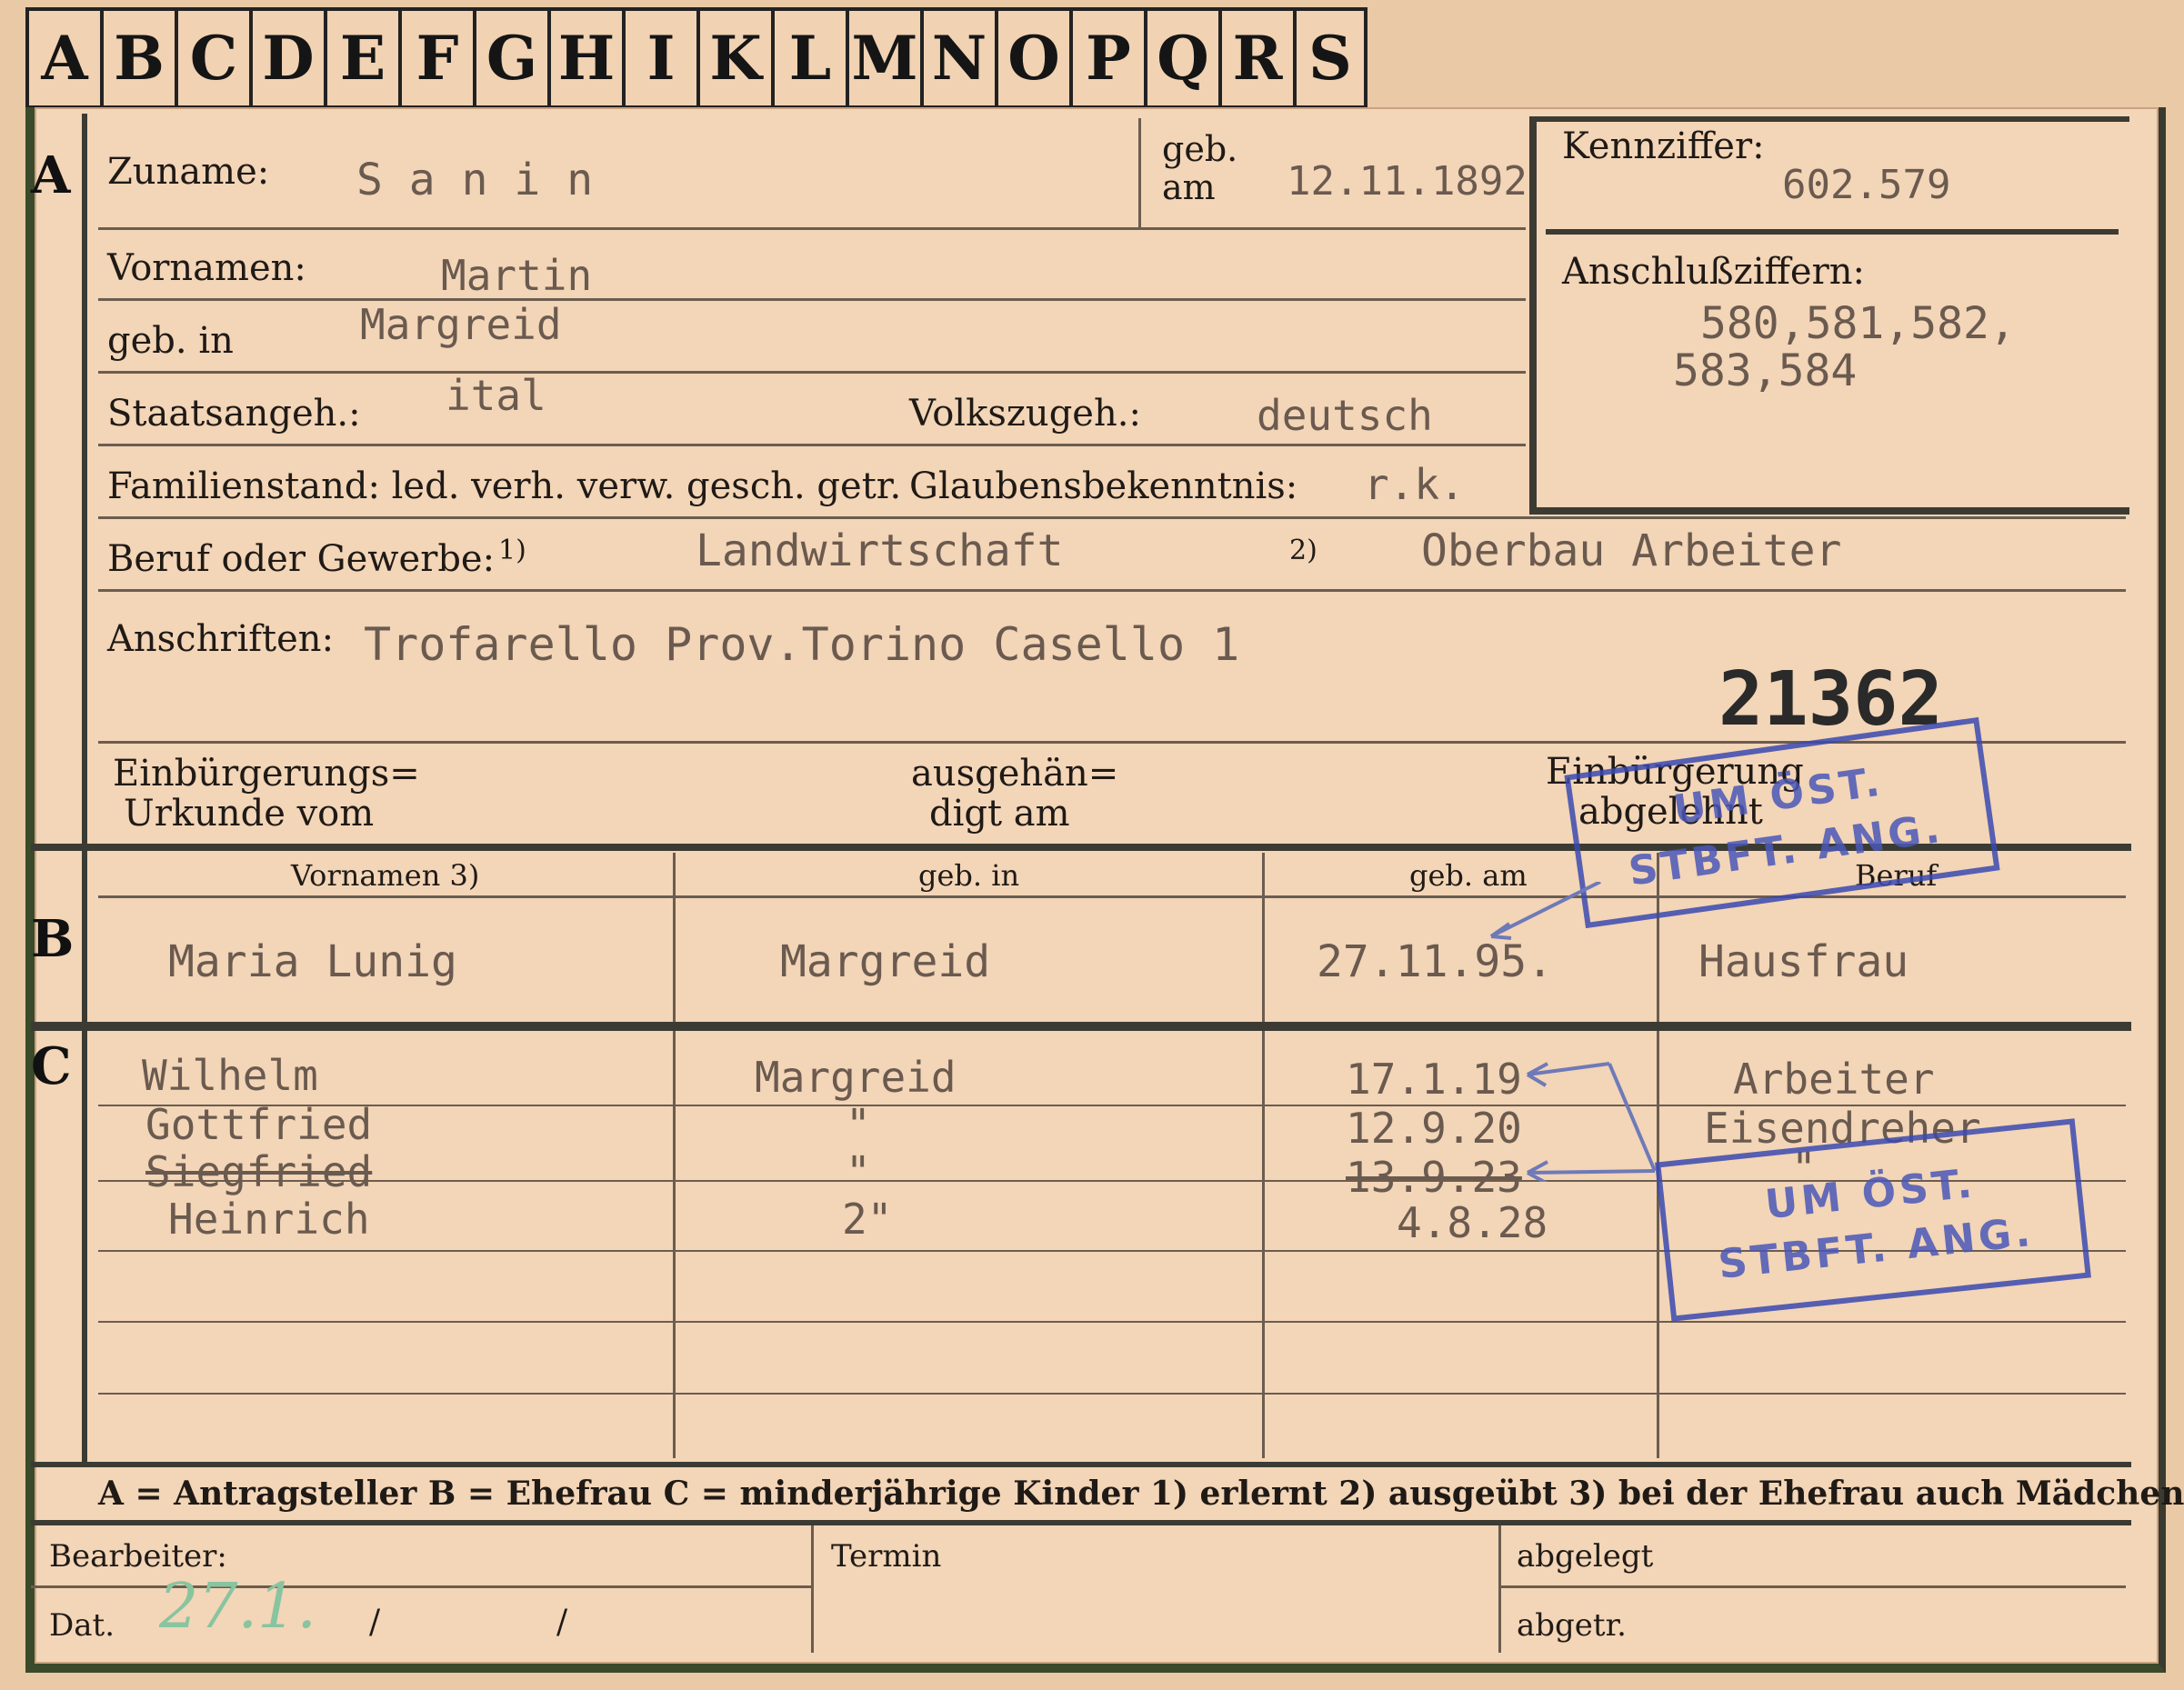  What do you see at coordinates (1829, 119) in the screenshot?
I see `id-box-top-border` at bounding box center [1829, 119].